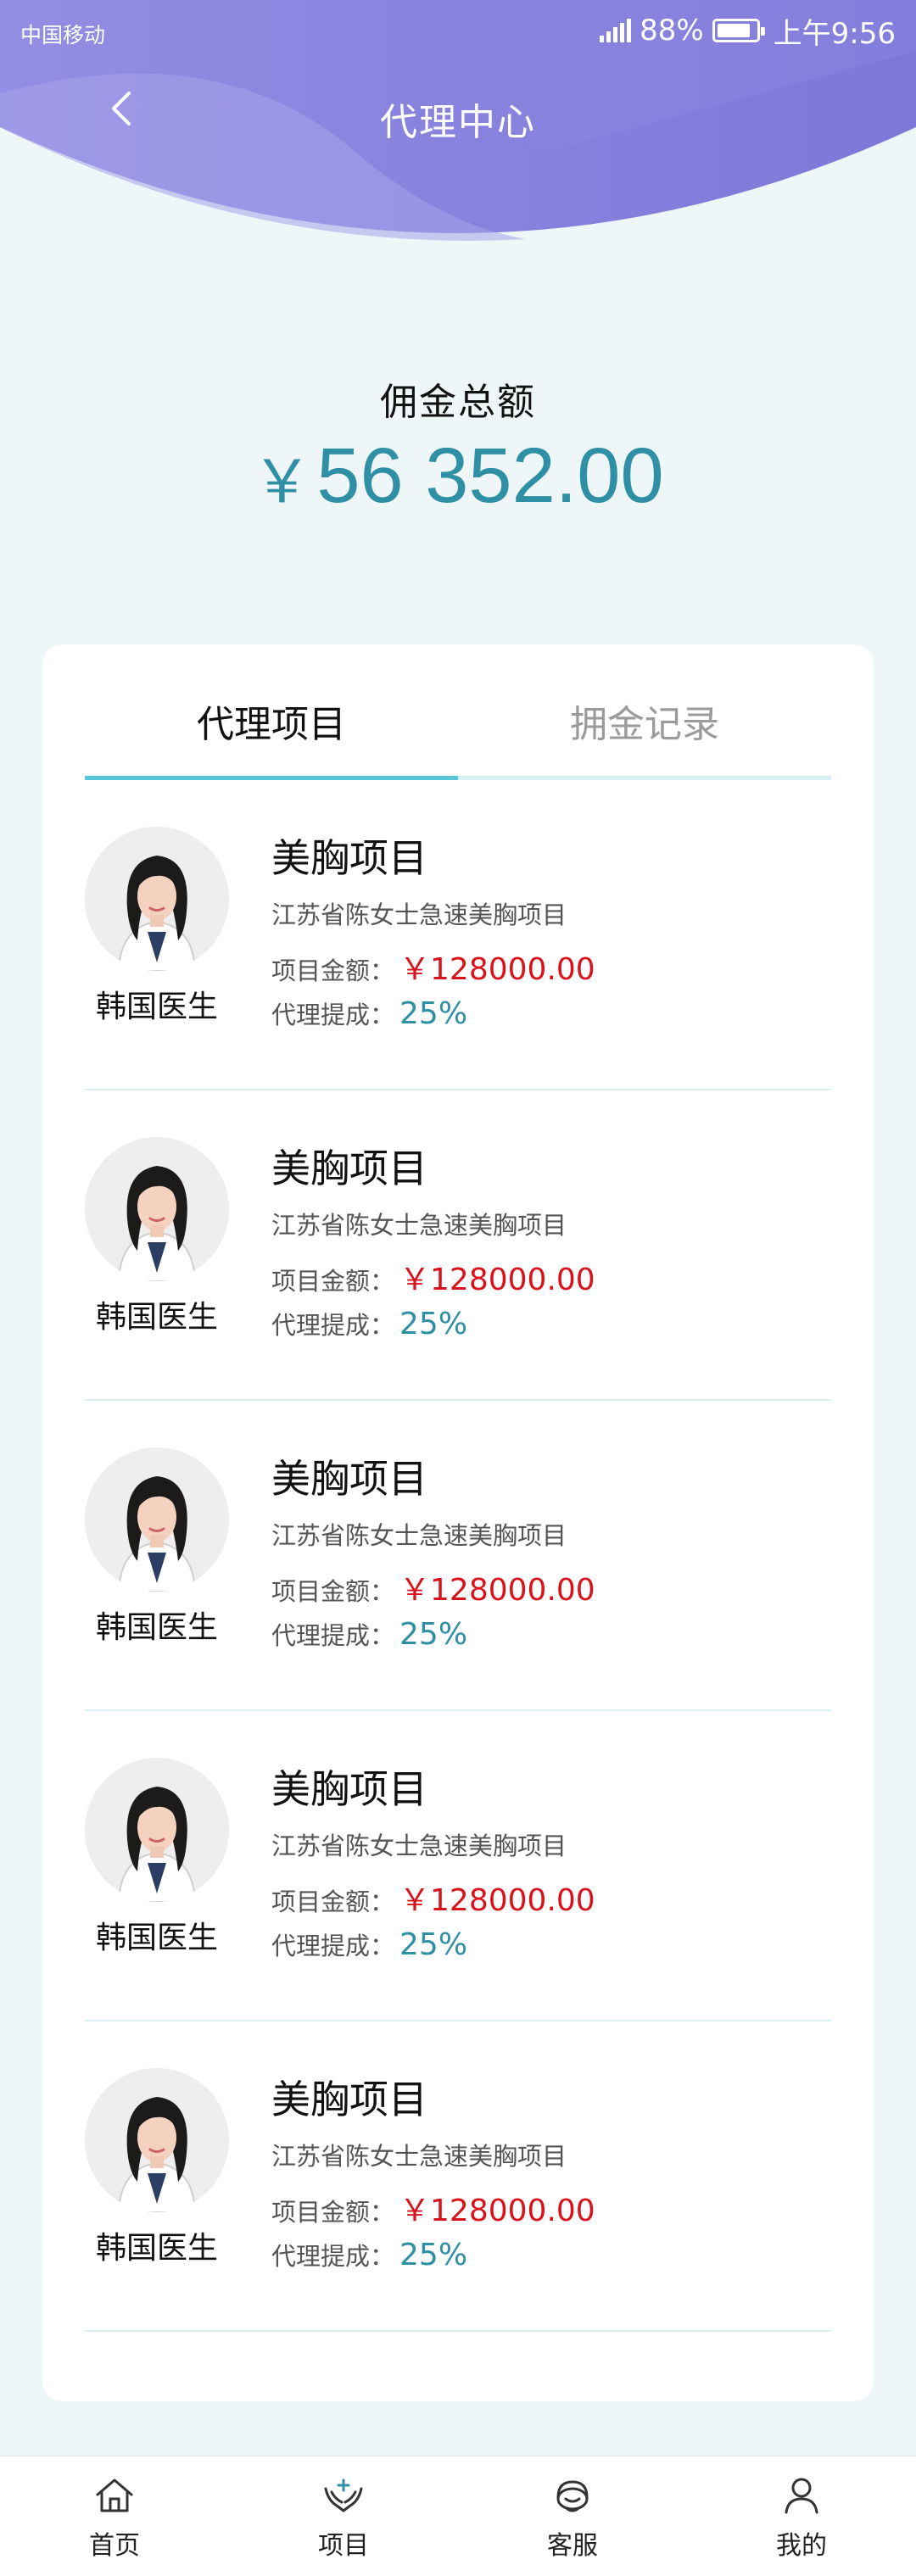 This screenshot has width=916, height=2576. I want to click on bottom-nav: 首页 项目 客服 我的, so click(458, 2516).